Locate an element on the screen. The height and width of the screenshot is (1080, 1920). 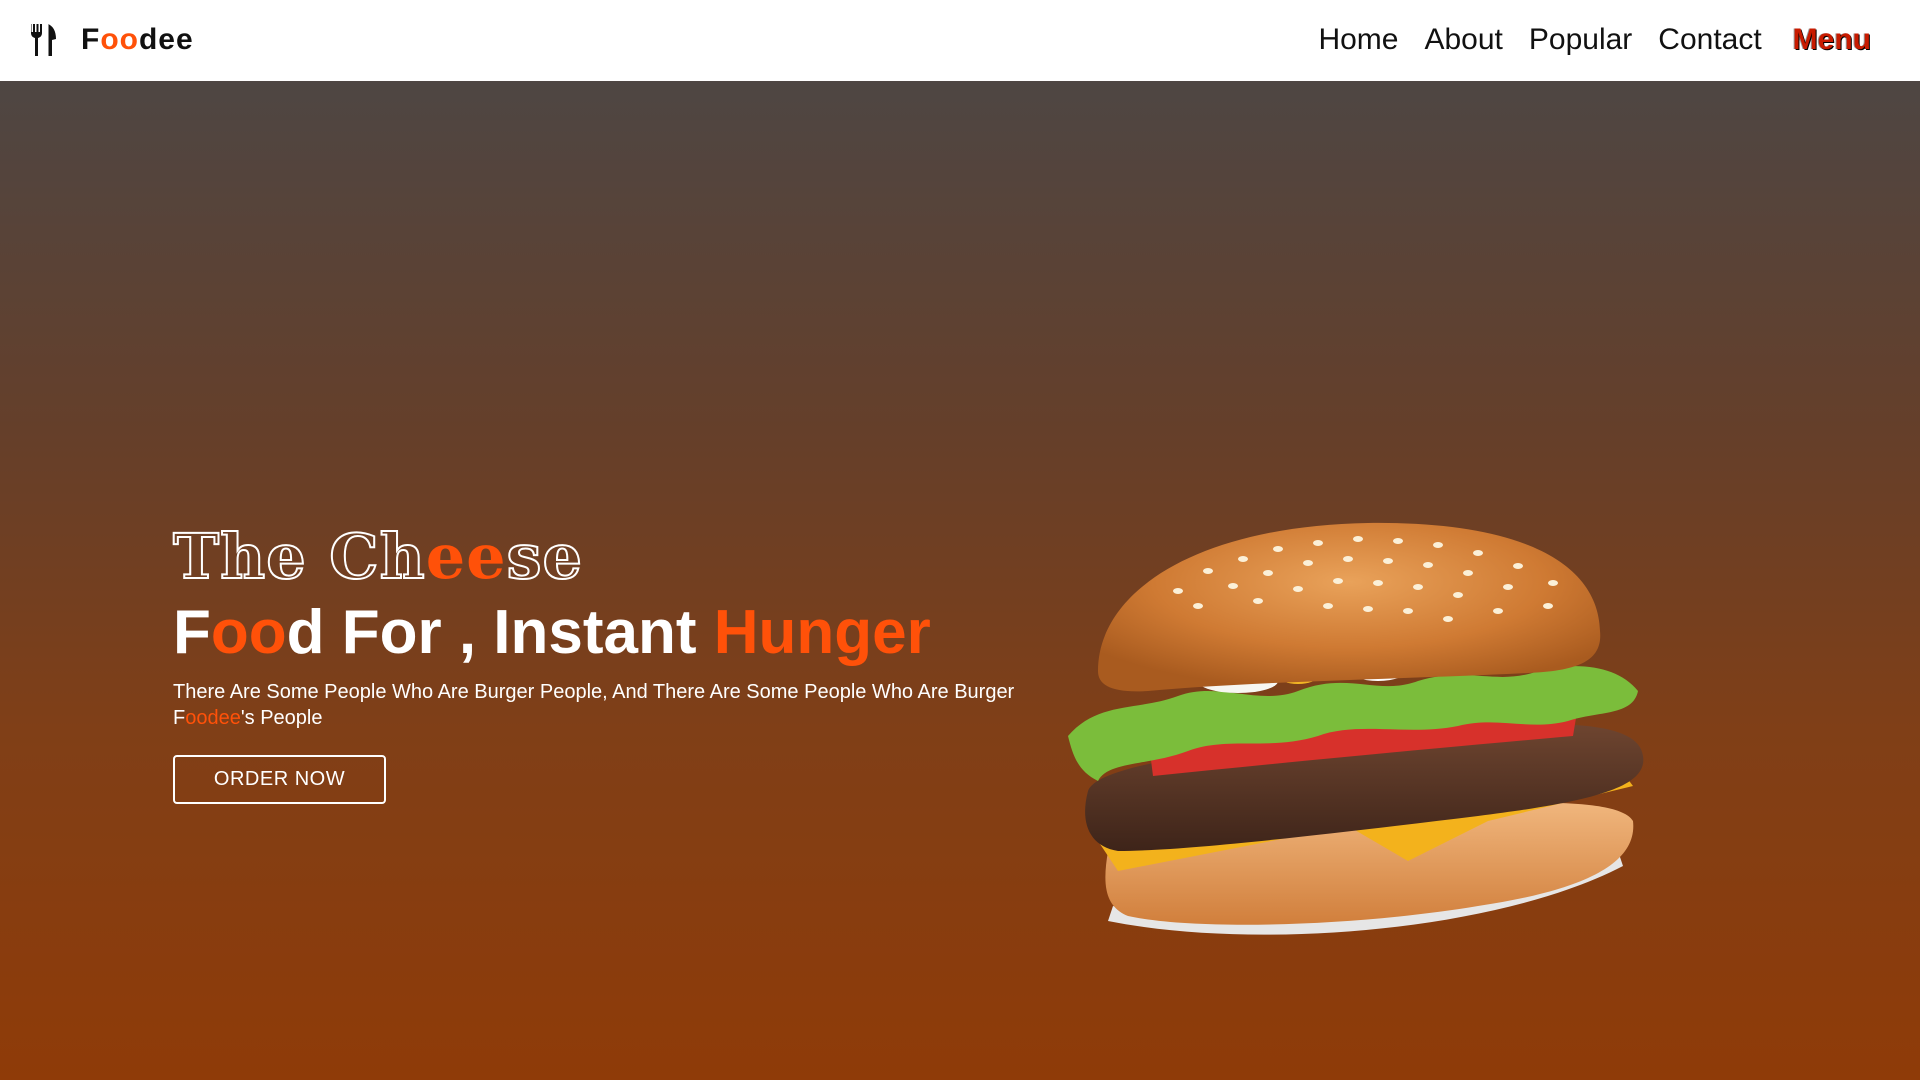
order-now-button: ORDER NOW is located at coordinates (279, 779).